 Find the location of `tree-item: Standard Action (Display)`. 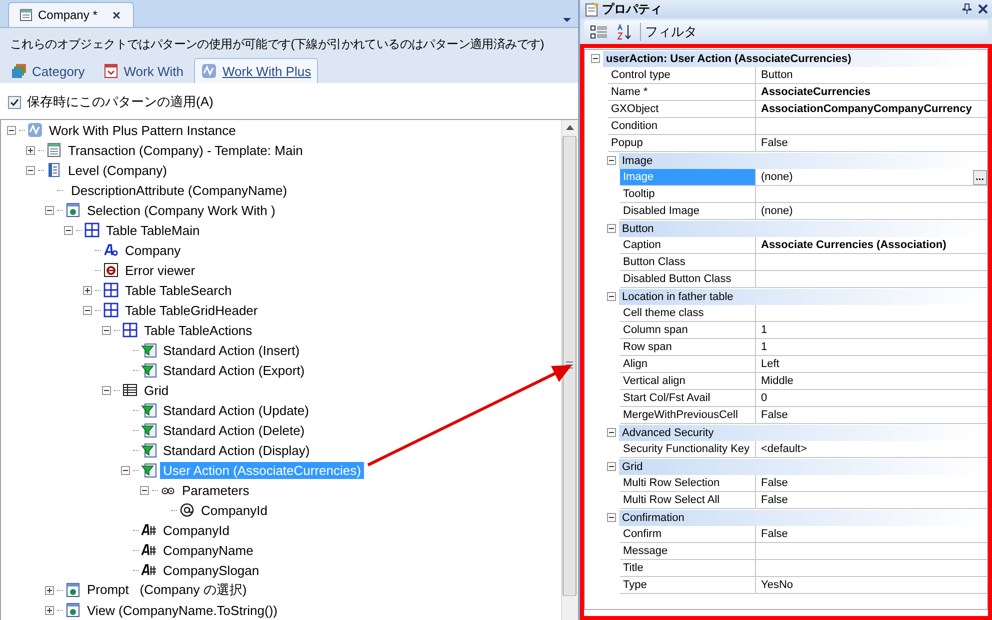

tree-item: Standard Action (Display) is located at coordinates (236, 450).